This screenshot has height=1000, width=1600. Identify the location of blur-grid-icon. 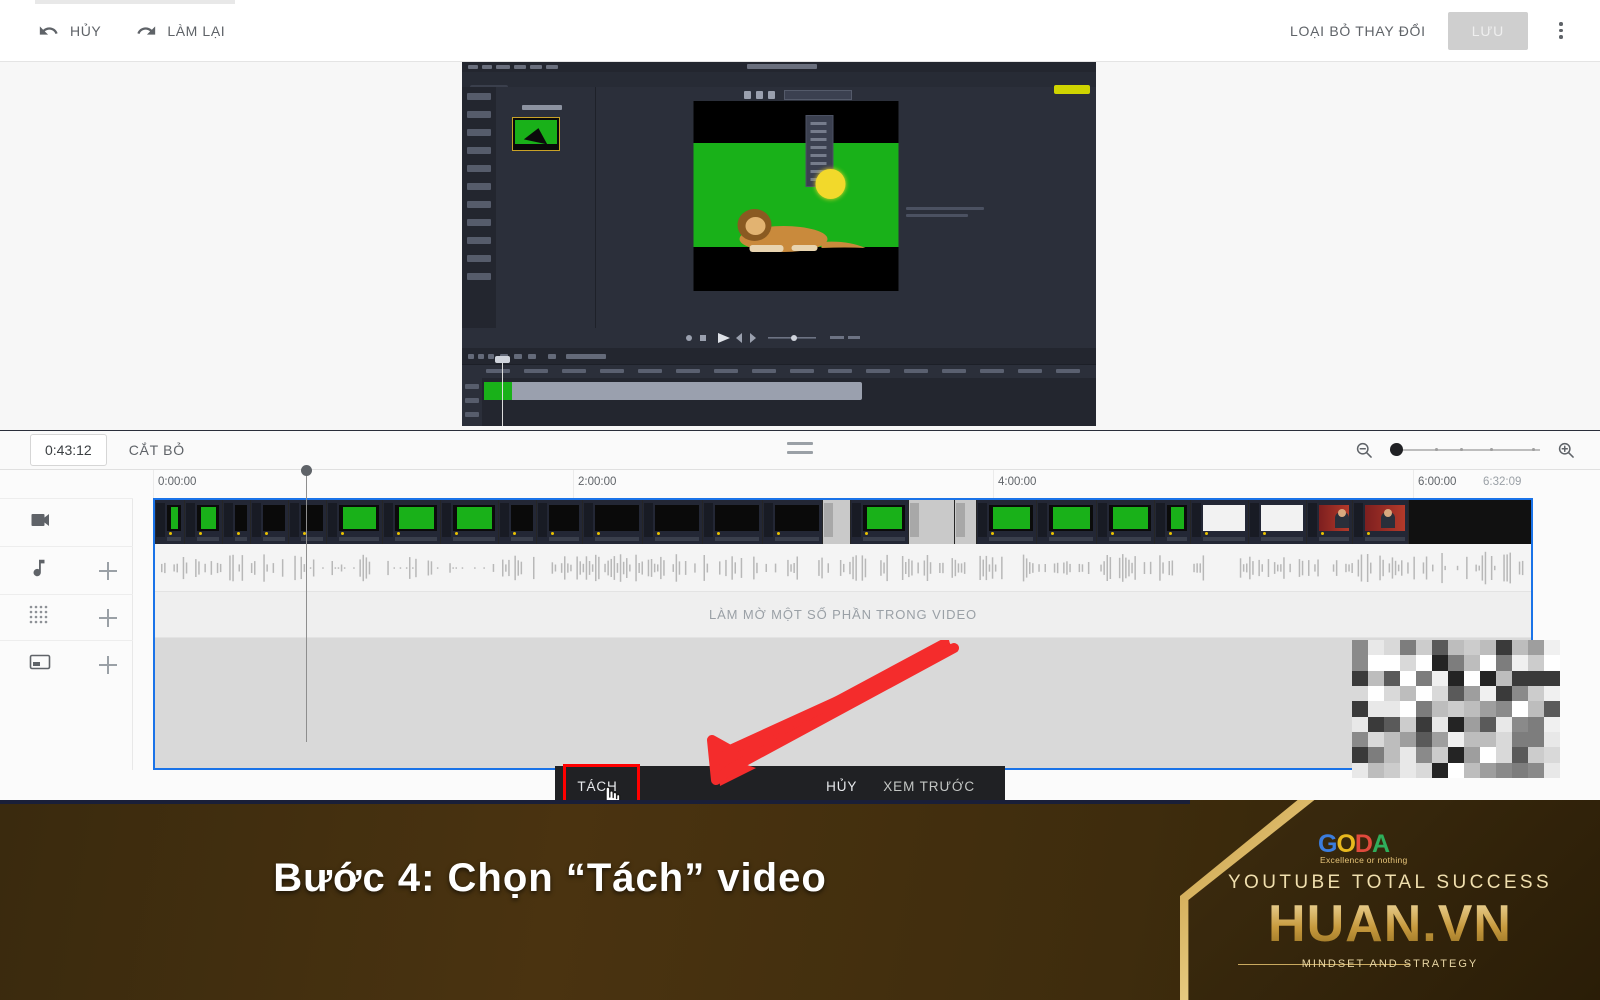
(39, 617).